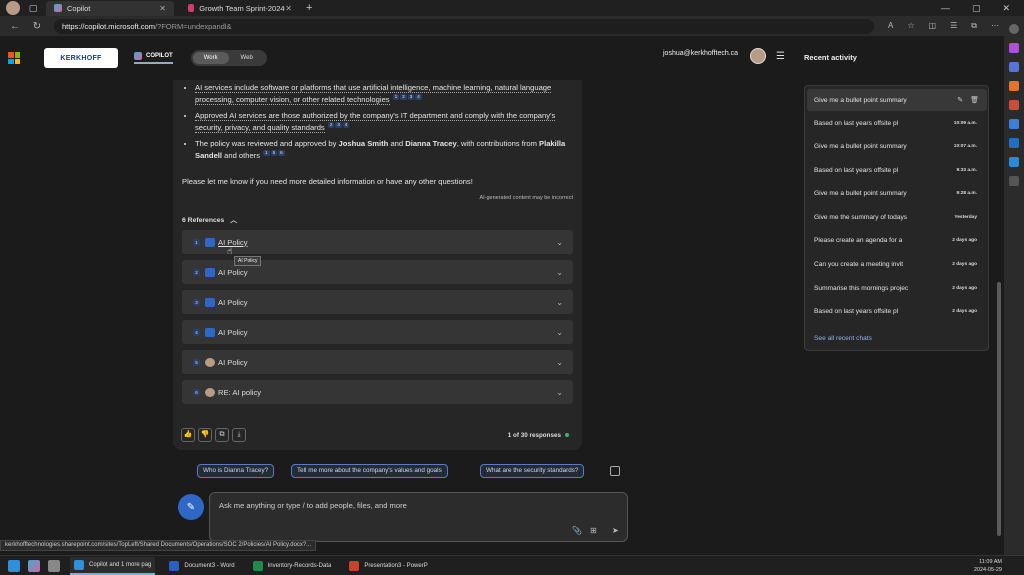 Image resolution: width=1024 pixels, height=575 pixels. Describe the element at coordinates (110, 8) in the screenshot. I see `tab-copilot: Copilot ✕` at that location.